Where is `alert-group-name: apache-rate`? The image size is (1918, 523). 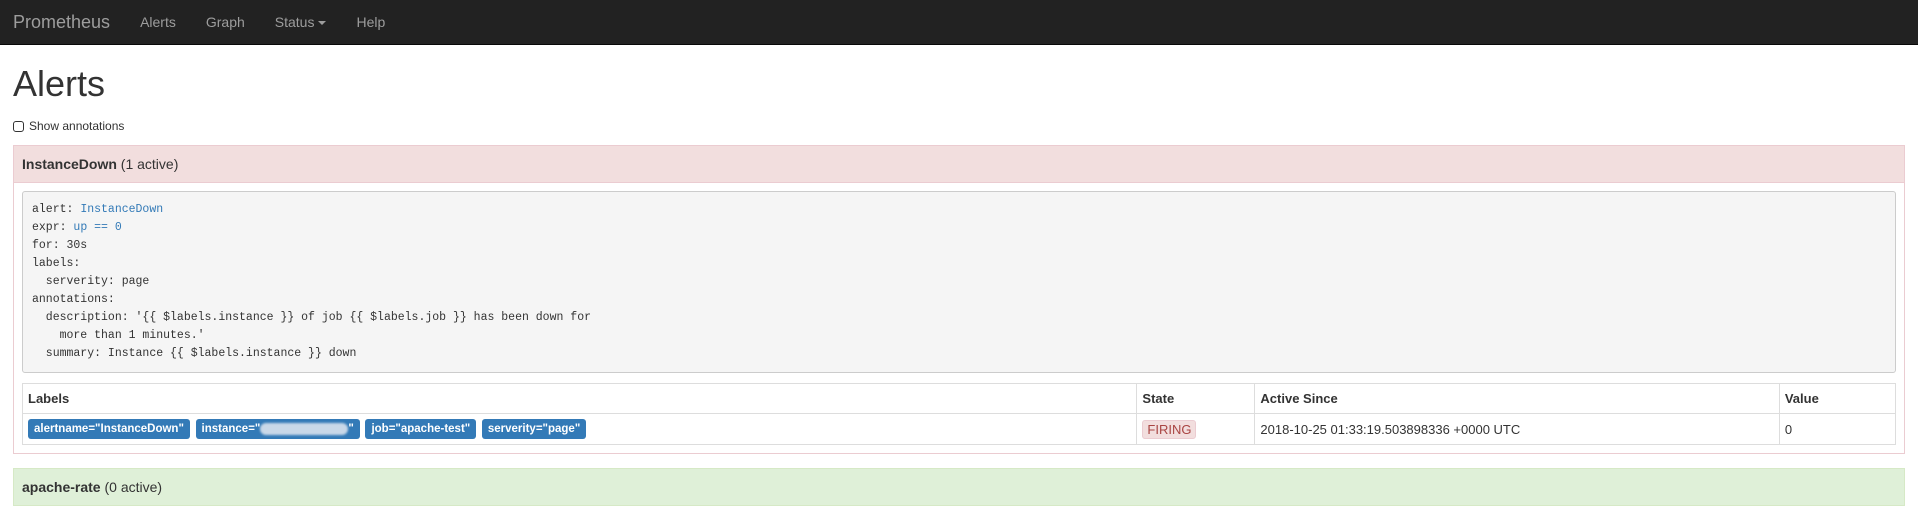 alert-group-name: apache-rate is located at coordinates (61, 487).